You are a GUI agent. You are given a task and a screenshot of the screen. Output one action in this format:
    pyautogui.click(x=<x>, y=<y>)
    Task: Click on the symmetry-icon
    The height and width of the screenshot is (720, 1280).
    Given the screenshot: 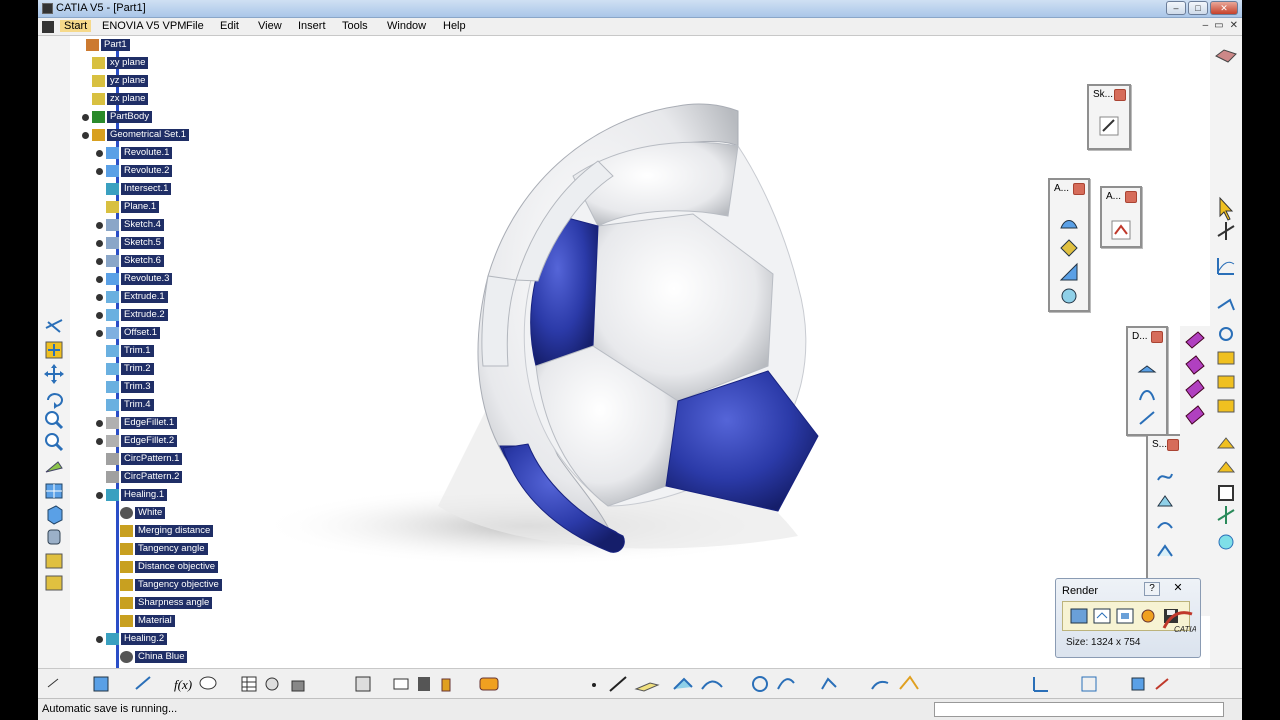 What is the action you would take?
    pyautogui.click(x=1226, y=515)
    